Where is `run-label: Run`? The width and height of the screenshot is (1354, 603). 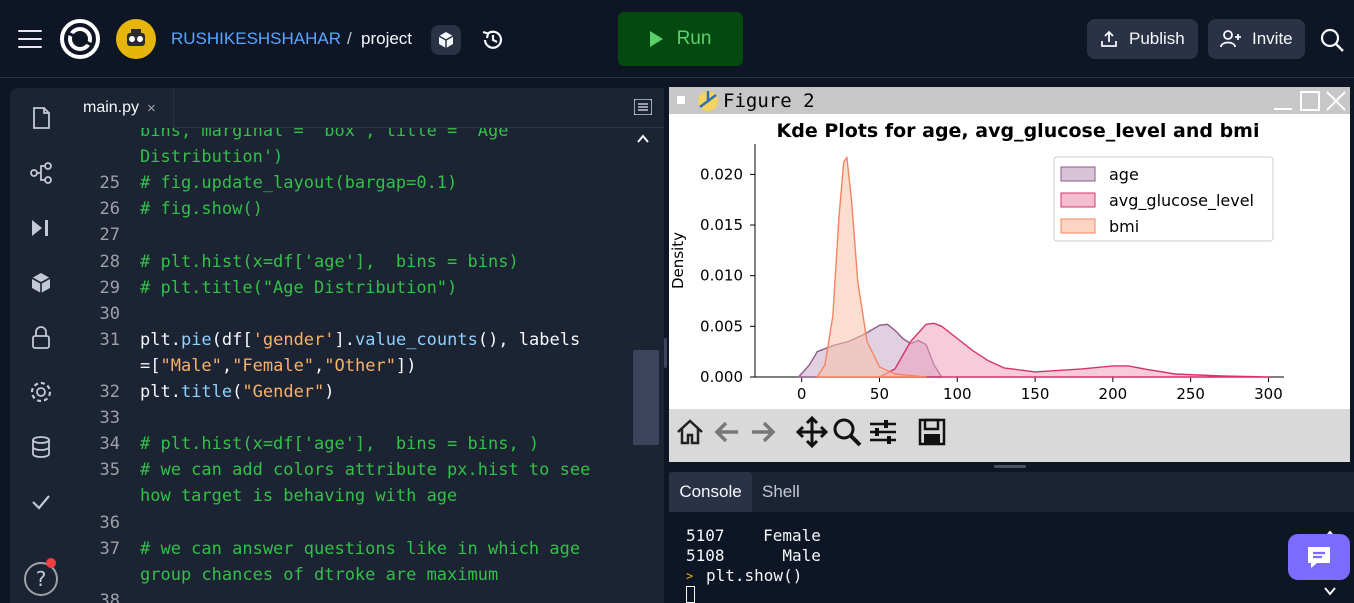
run-label: Run is located at coordinates (694, 38).